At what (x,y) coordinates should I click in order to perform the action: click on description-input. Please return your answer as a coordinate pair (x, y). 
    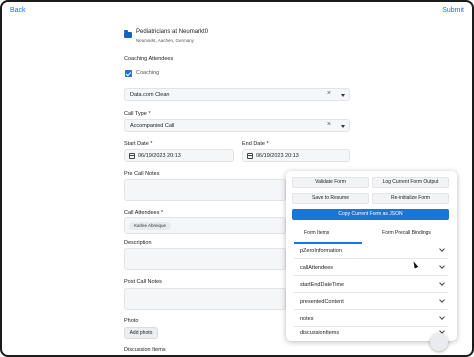
    Looking at the image, I should click on (205, 259).